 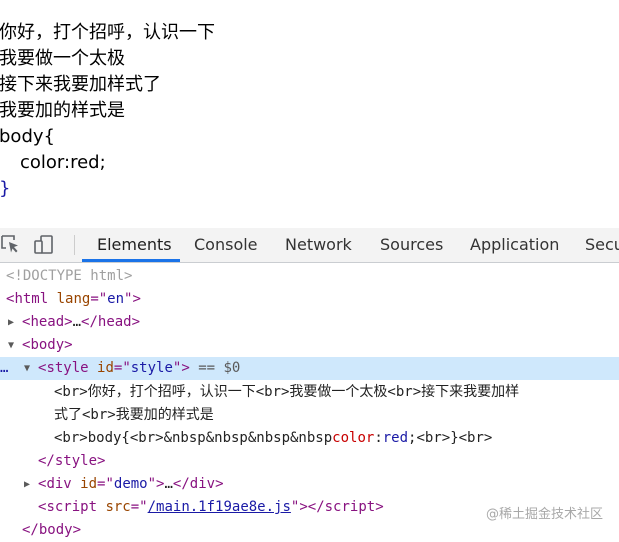 I want to click on dom-node-head: ▶ <head>…</head>, so click(x=309, y=322).